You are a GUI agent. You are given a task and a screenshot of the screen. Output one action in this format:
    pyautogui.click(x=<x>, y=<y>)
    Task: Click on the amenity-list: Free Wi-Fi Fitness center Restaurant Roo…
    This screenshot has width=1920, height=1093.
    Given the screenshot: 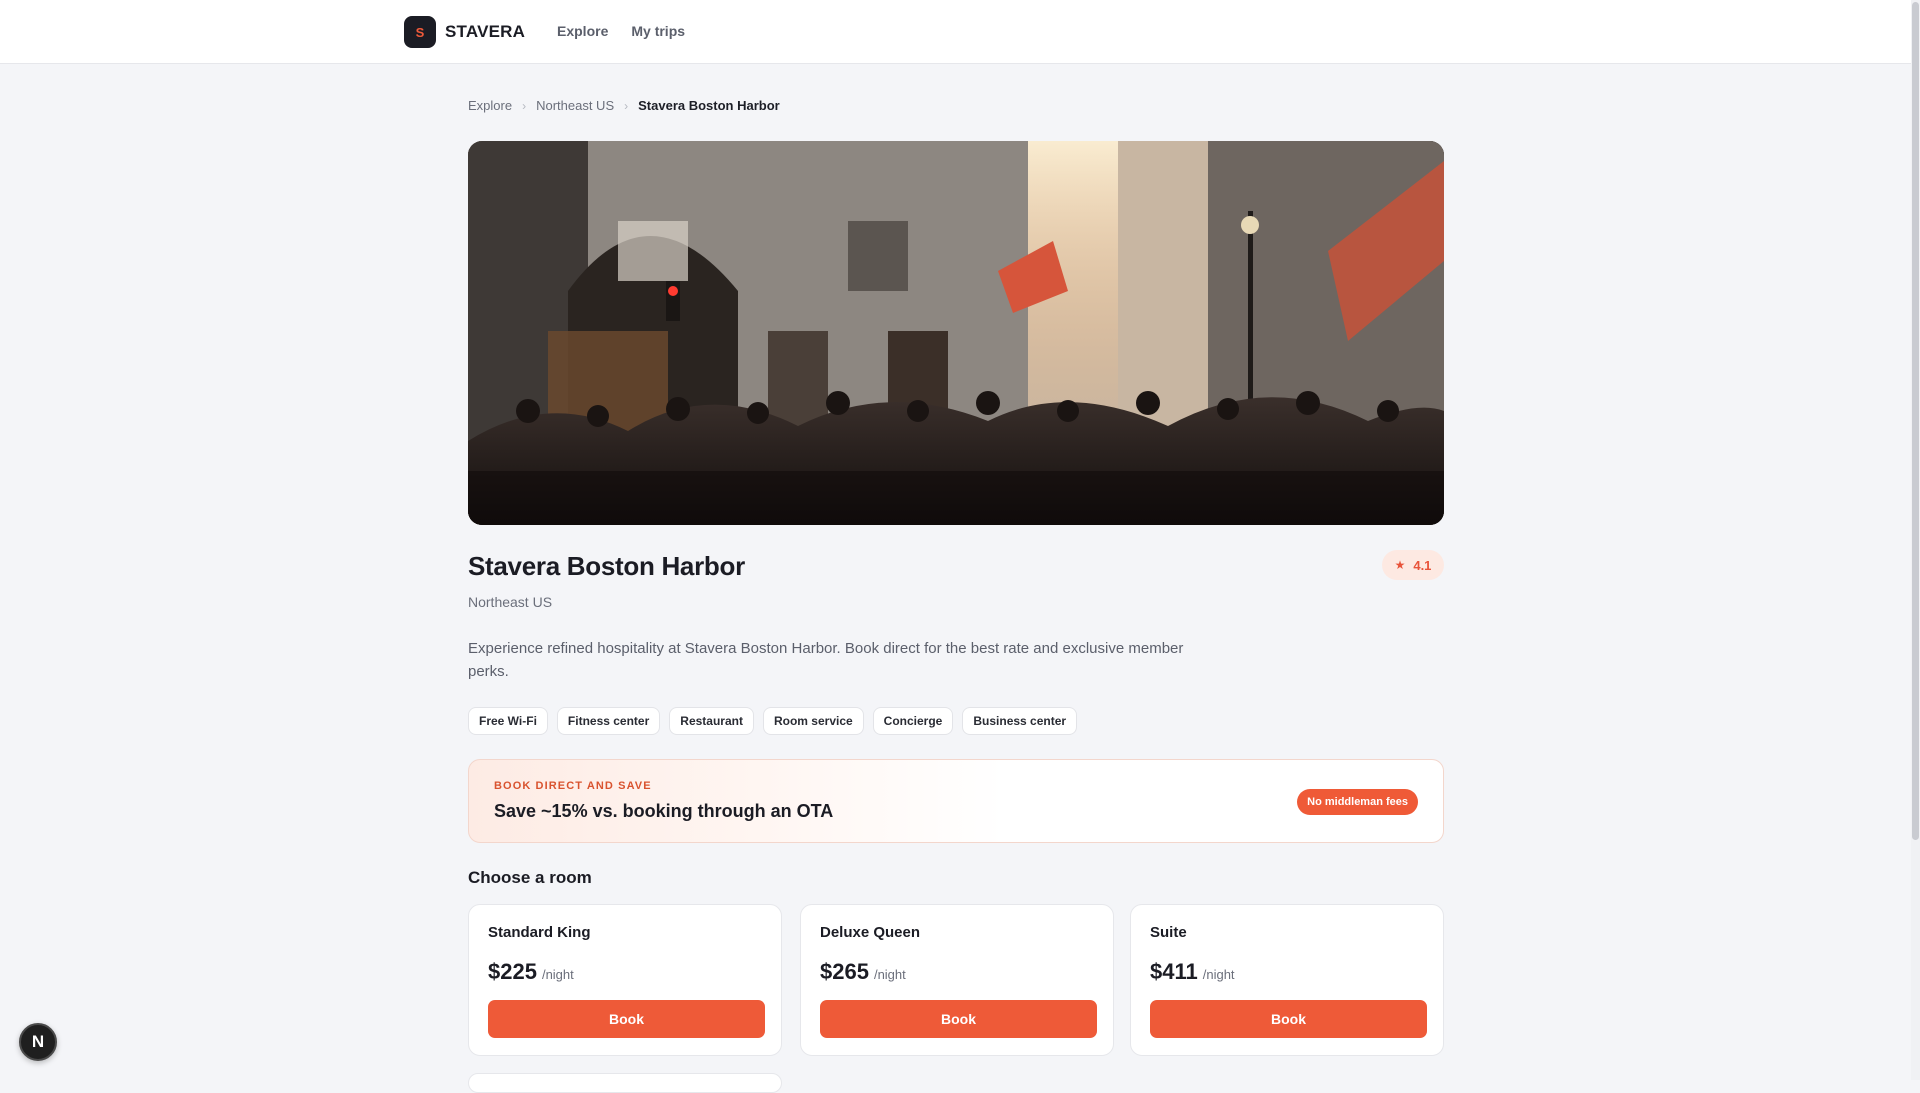 What is the action you would take?
    pyautogui.click(x=773, y=721)
    